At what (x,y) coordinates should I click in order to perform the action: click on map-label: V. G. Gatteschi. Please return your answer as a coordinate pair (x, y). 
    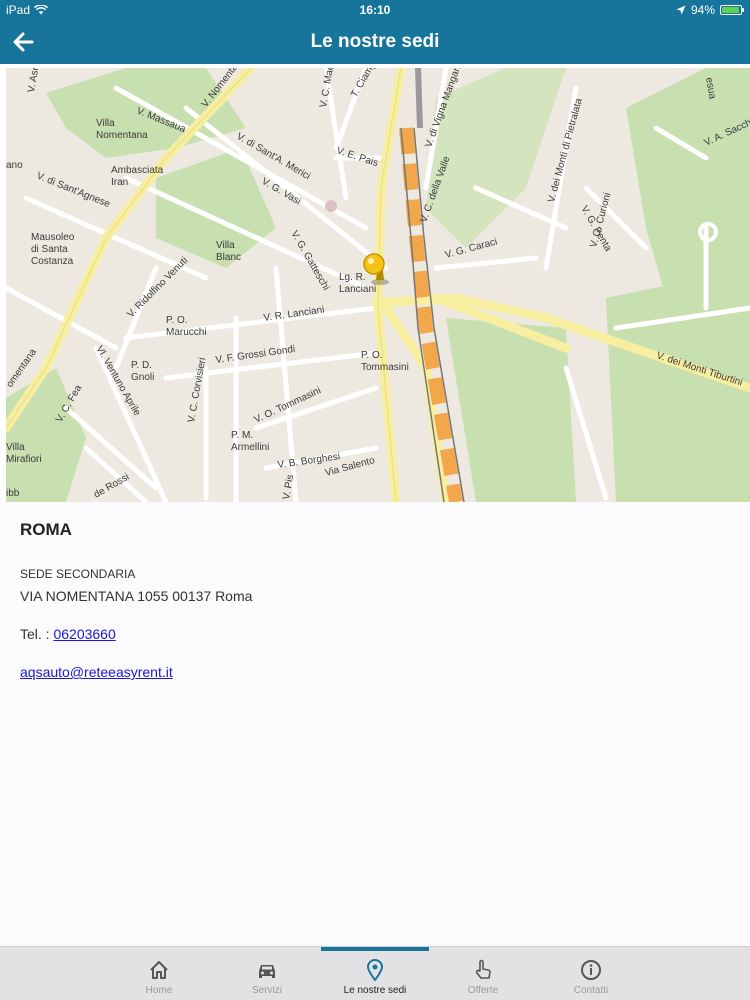
    Looking at the image, I should click on (309, 260).